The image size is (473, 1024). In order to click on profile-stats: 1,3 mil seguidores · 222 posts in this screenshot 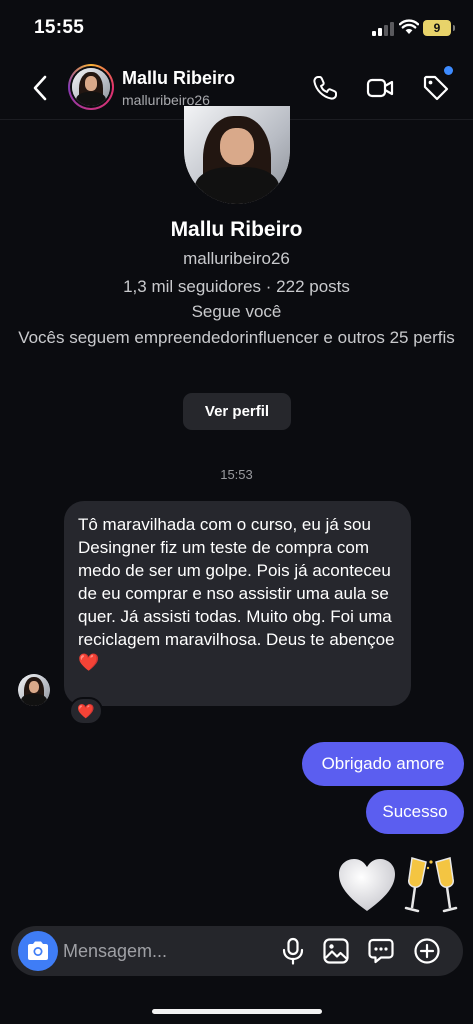, I will do `click(236, 286)`.